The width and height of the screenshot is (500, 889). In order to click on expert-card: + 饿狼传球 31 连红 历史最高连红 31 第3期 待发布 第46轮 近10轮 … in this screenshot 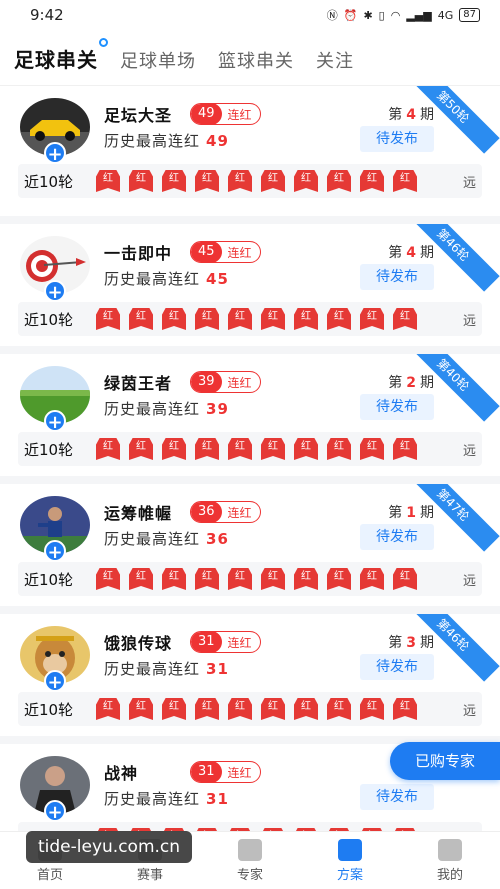, I will do `click(250, 671)`.